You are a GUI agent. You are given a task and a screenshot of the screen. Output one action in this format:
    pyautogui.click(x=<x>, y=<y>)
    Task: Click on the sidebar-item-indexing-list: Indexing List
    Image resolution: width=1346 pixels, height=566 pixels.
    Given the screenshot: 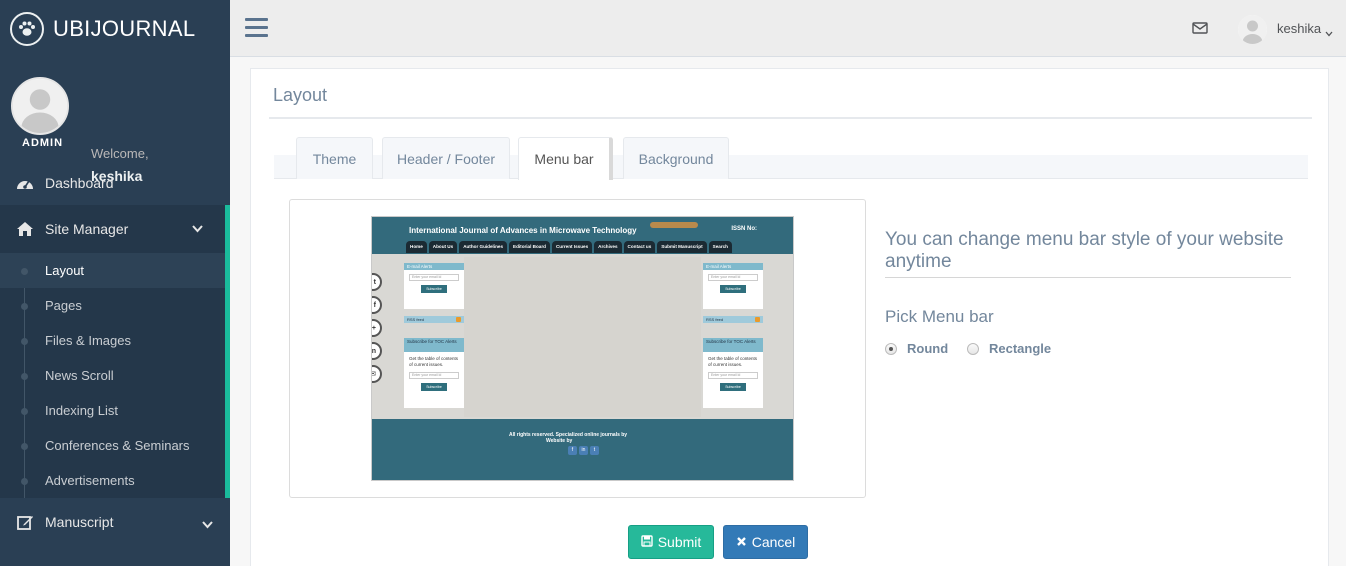 What is the action you would take?
    pyautogui.click(x=112, y=410)
    